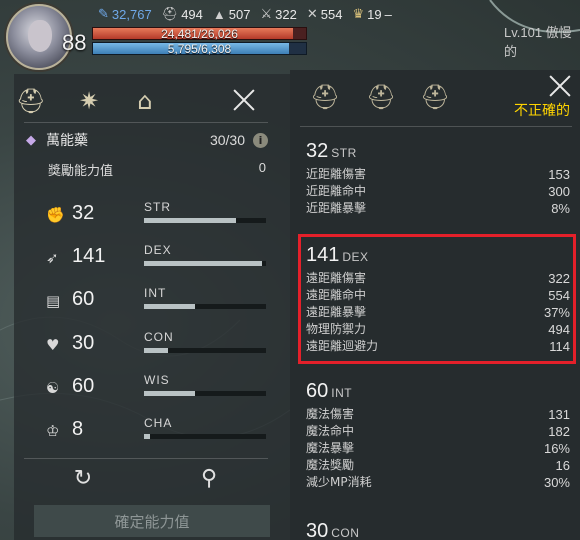 This screenshot has width=580, height=540. Describe the element at coordinates (560, 208) in the screenshot. I see `detail-value: 8%` at that location.